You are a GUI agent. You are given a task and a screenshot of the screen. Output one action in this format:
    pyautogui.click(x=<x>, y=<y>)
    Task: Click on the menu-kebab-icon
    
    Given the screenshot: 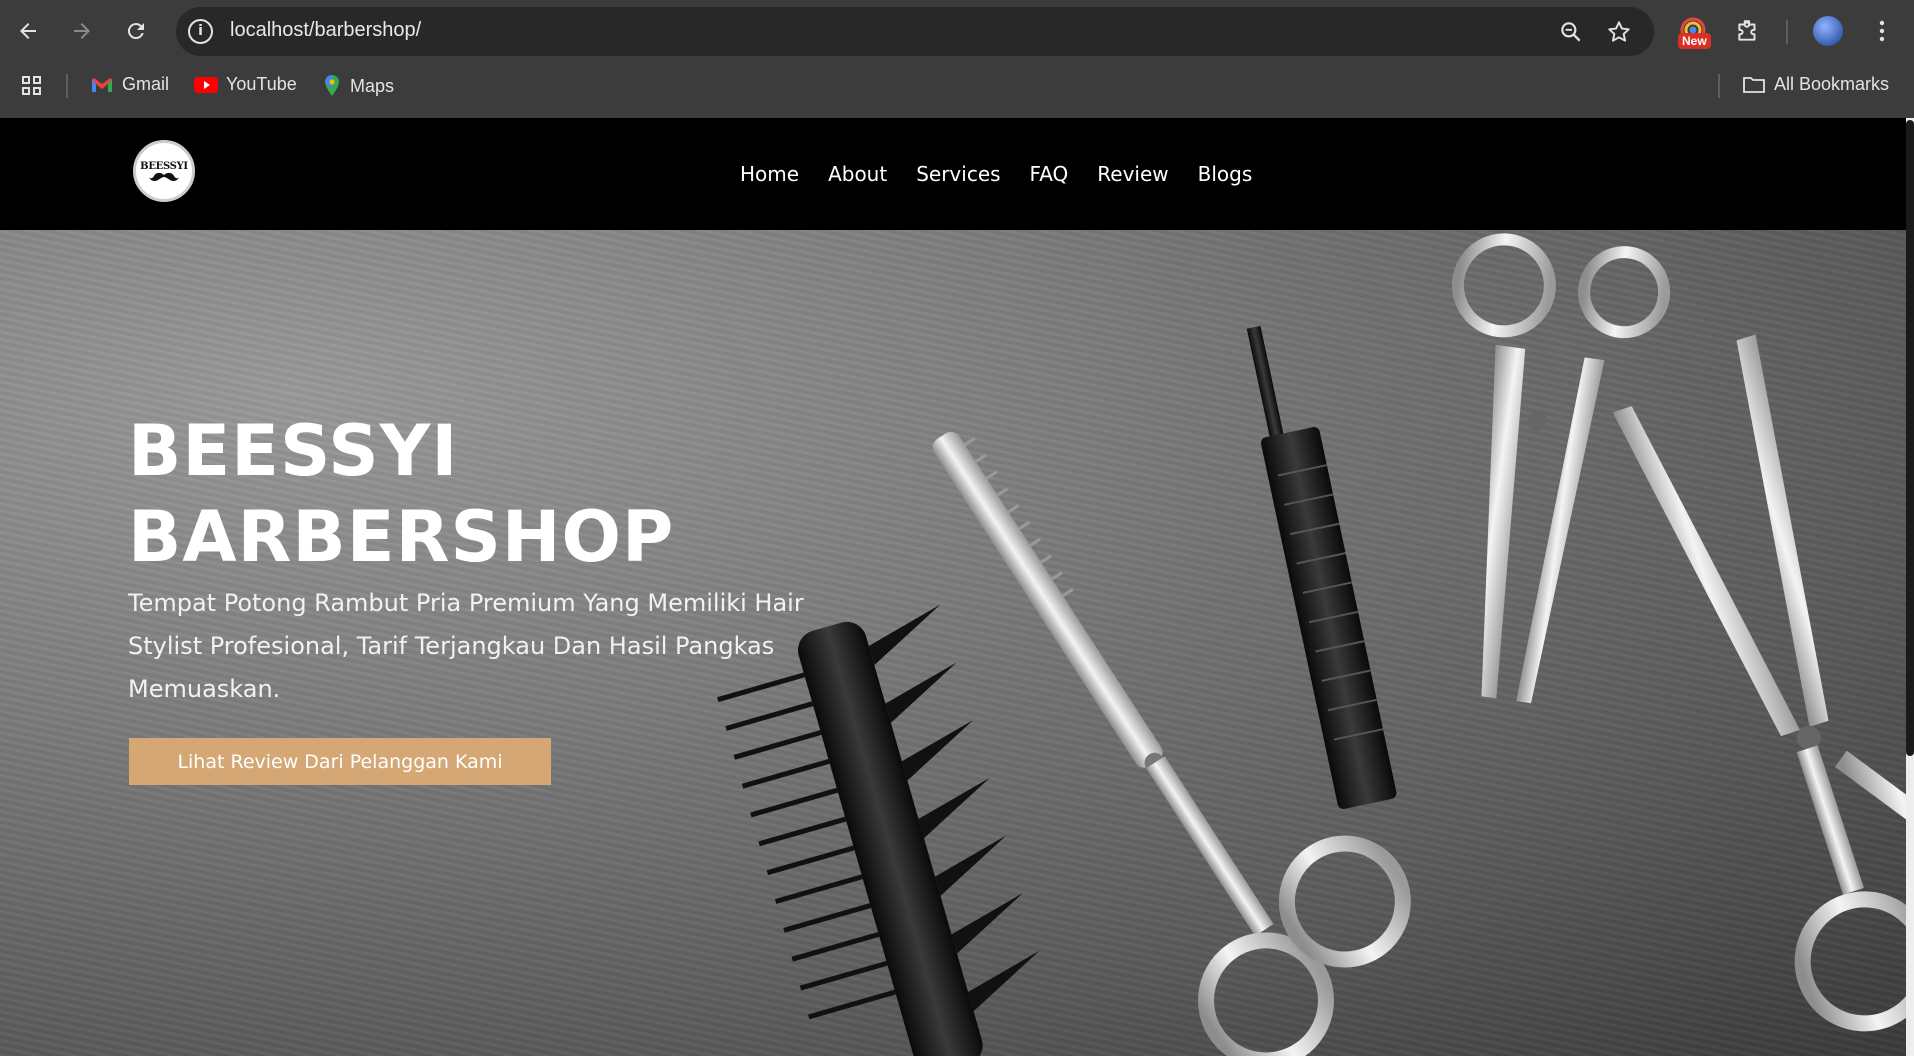 What is the action you would take?
    pyautogui.click(x=1882, y=31)
    